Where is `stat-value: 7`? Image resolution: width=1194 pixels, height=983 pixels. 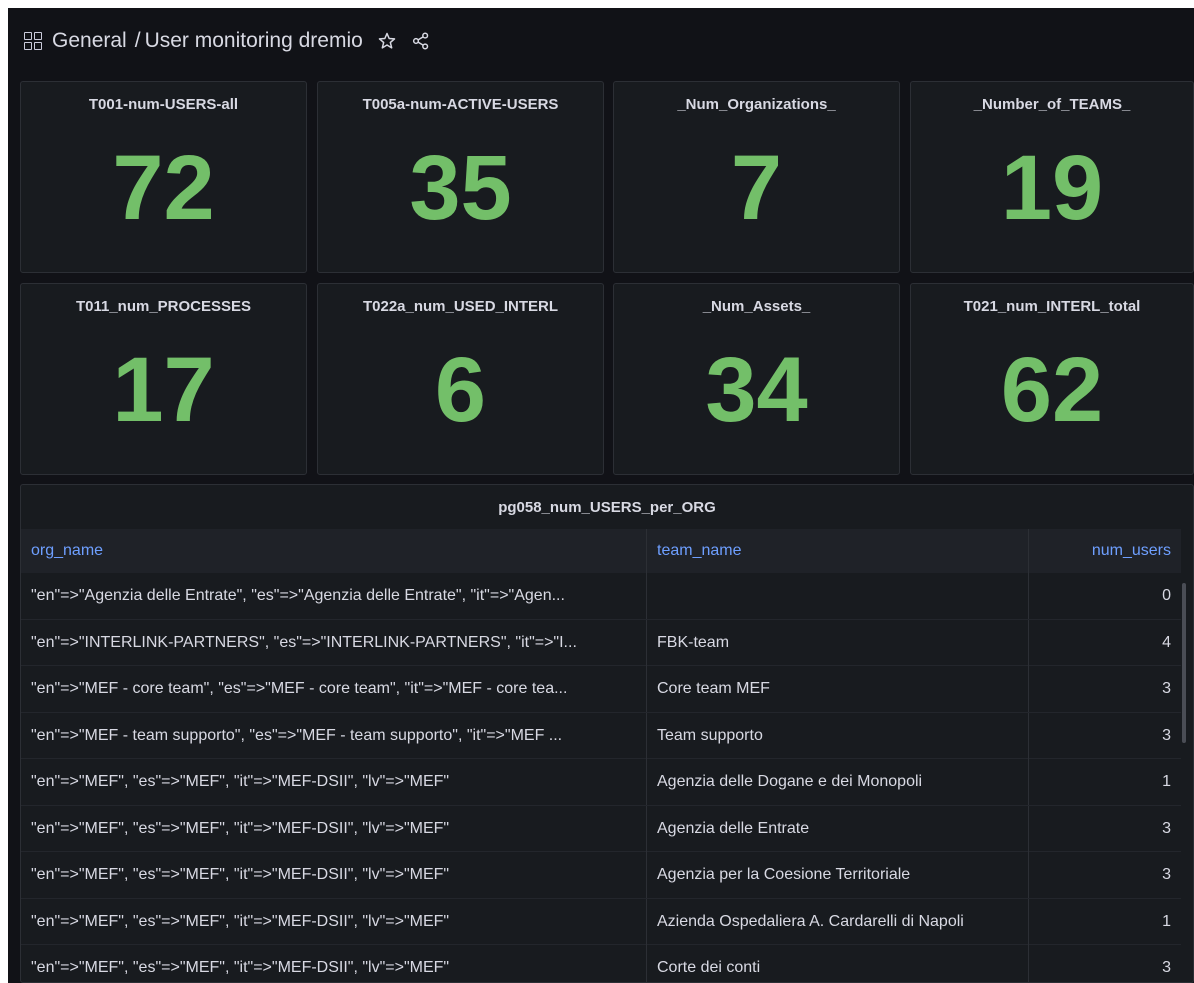
stat-value: 7 is located at coordinates (756, 188).